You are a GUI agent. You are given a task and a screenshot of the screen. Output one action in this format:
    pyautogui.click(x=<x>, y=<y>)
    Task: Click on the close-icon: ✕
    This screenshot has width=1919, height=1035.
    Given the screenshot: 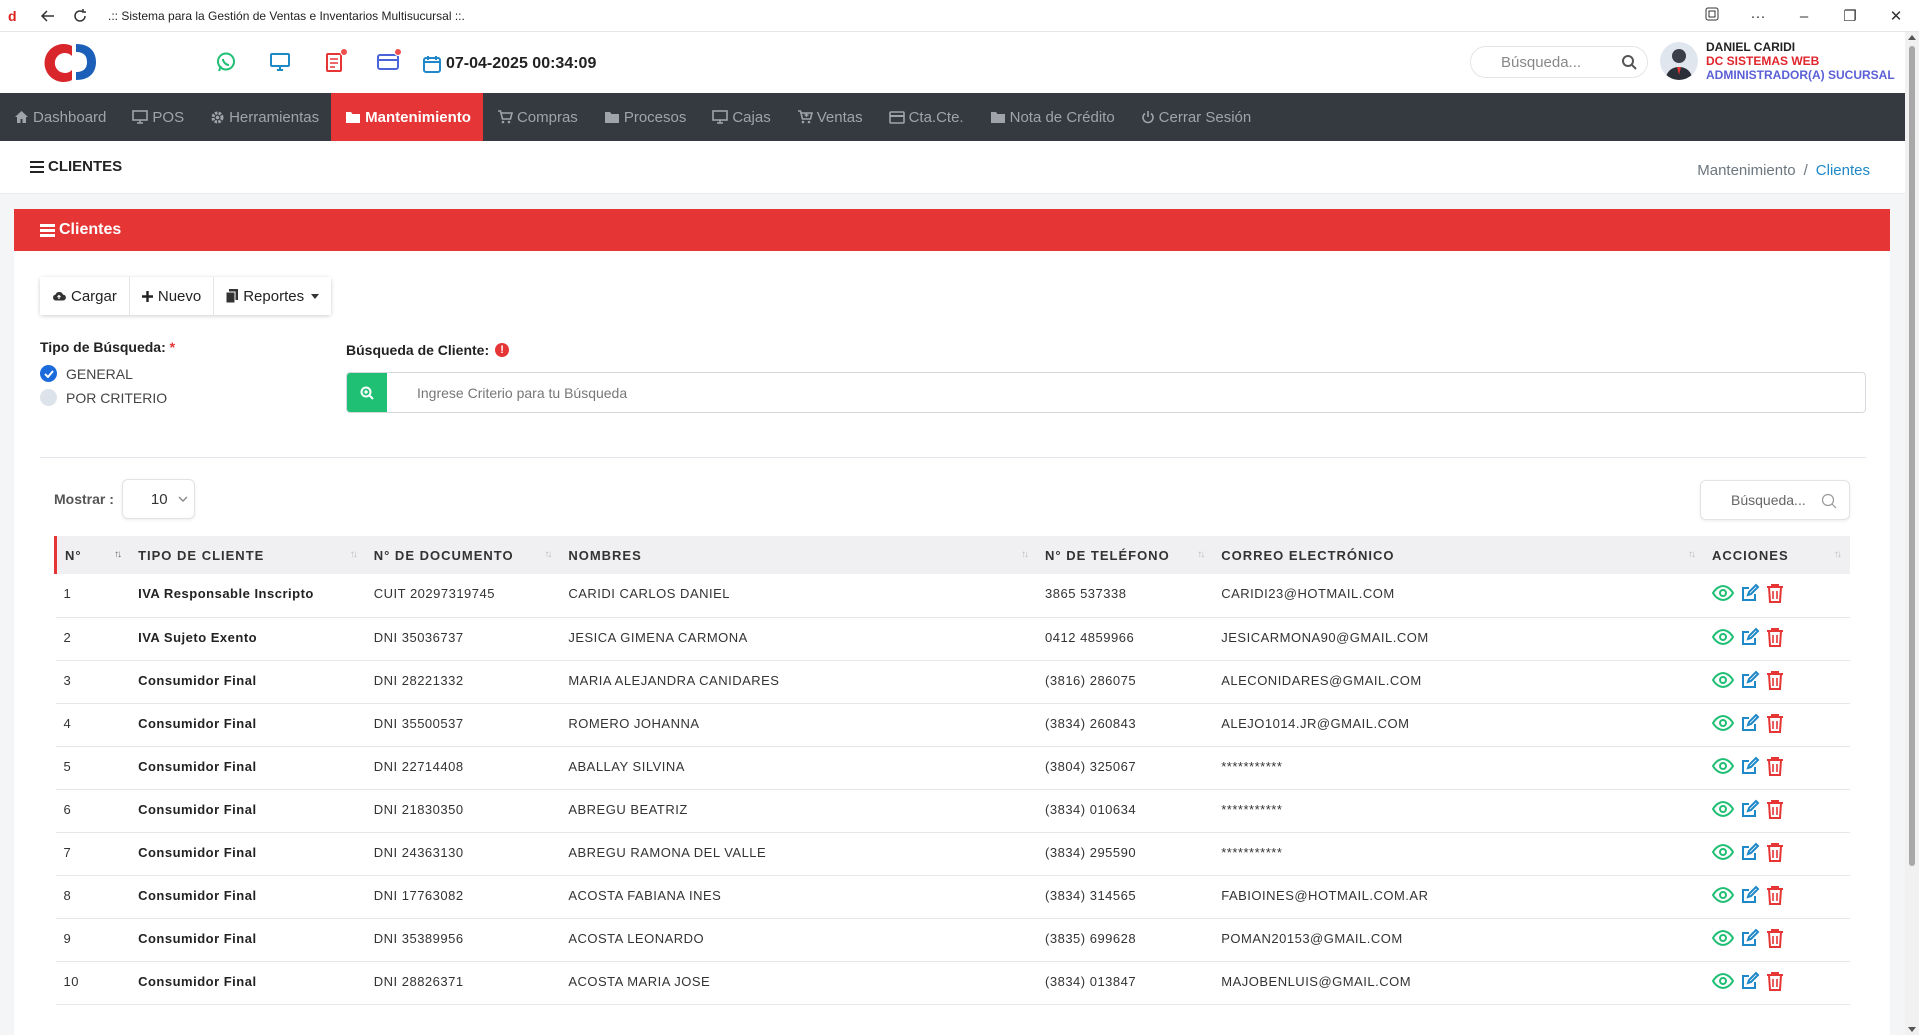 What is the action you would take?
    pyautogui.click(x=1896, y=16)
    